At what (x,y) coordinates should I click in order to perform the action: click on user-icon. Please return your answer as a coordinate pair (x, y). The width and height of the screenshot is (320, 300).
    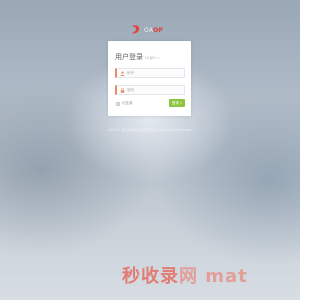
    Looking at the image, I should click on (122, 73).